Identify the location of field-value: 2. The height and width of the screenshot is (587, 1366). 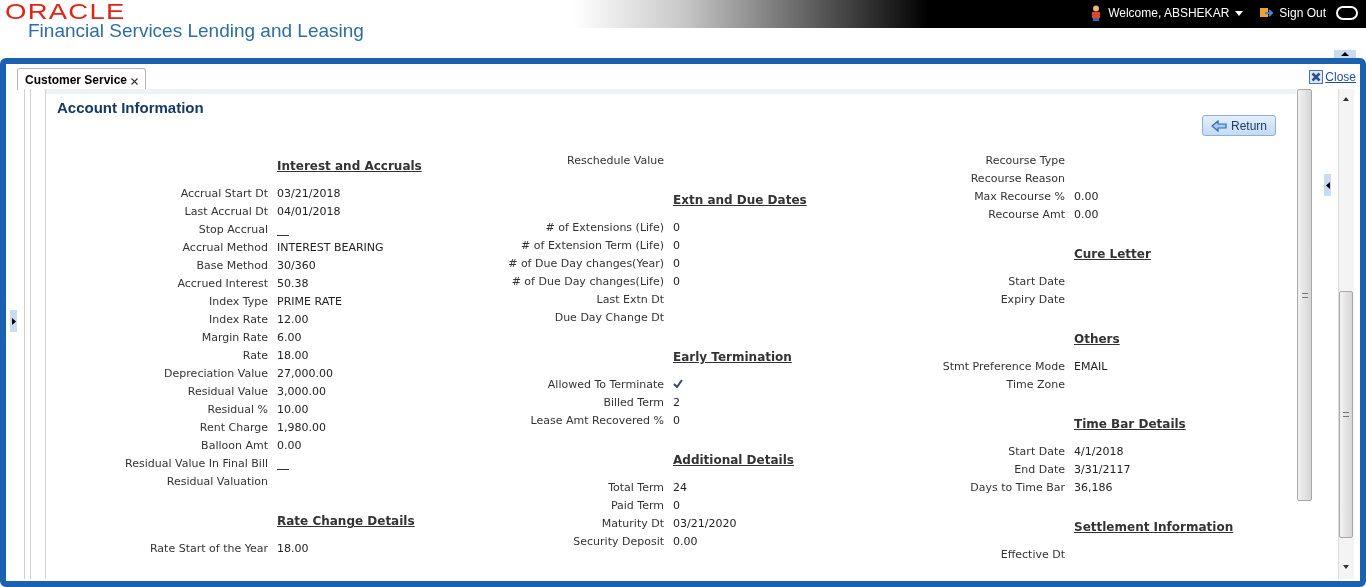
(676, 402).